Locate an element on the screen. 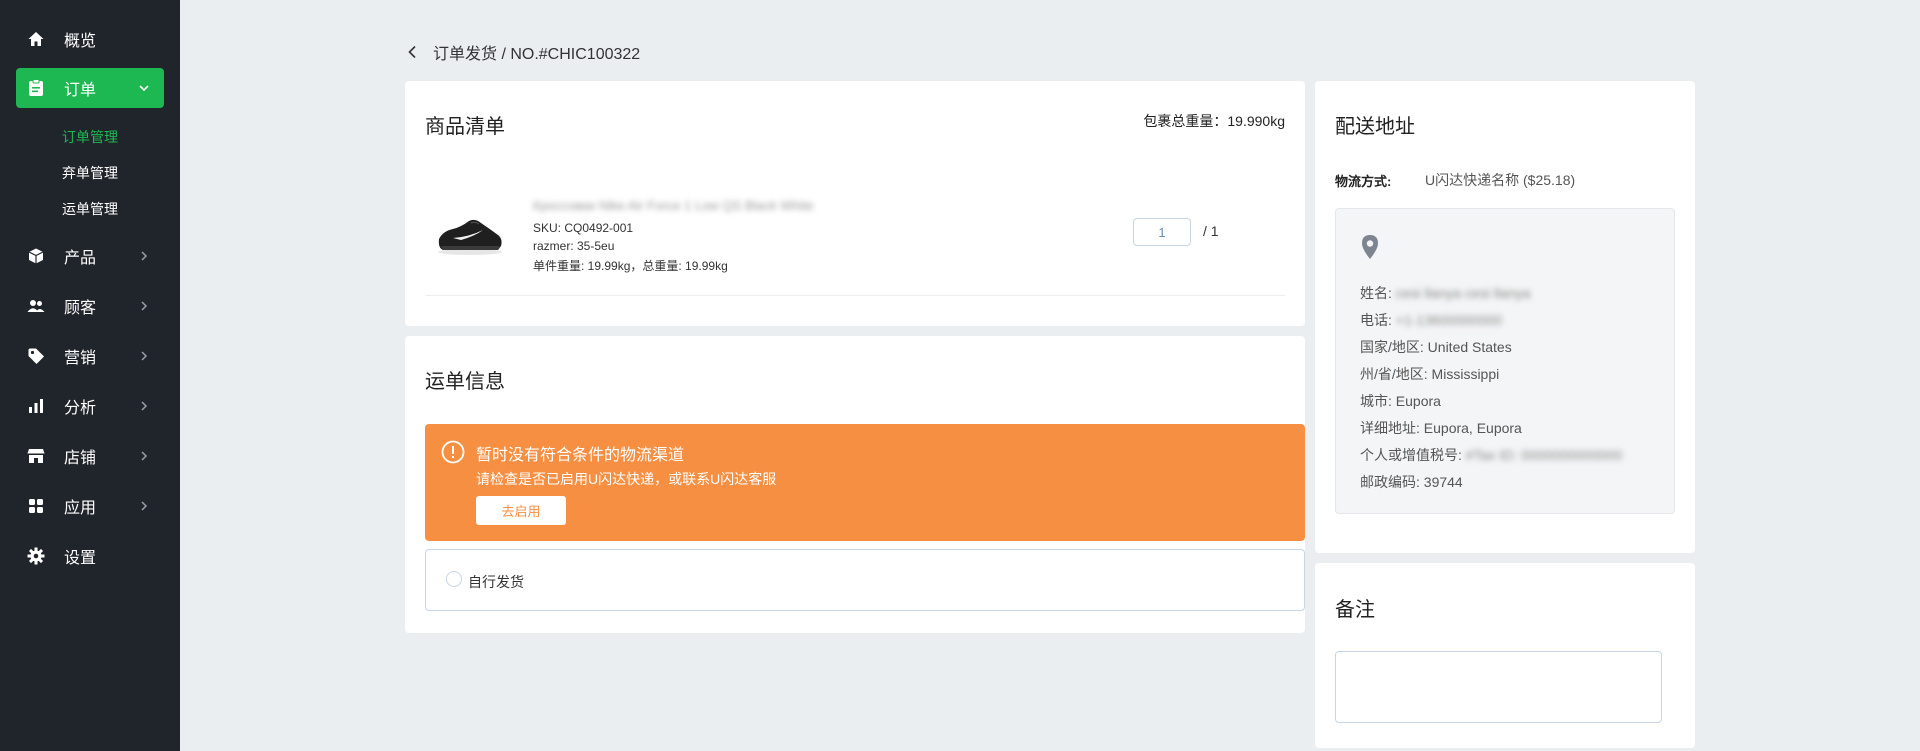  nav-label: 应用 is located at coordinates (80, 508).